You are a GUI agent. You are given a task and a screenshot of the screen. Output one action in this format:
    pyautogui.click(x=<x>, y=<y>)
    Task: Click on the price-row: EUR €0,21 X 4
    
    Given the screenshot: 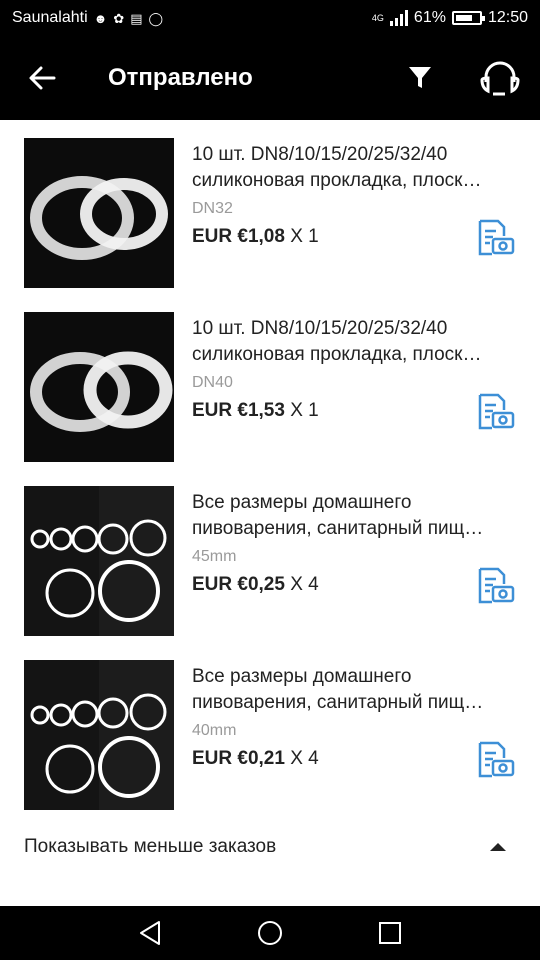 What is the action you would take?
    pyautogui.click(x=357, y=759)
    